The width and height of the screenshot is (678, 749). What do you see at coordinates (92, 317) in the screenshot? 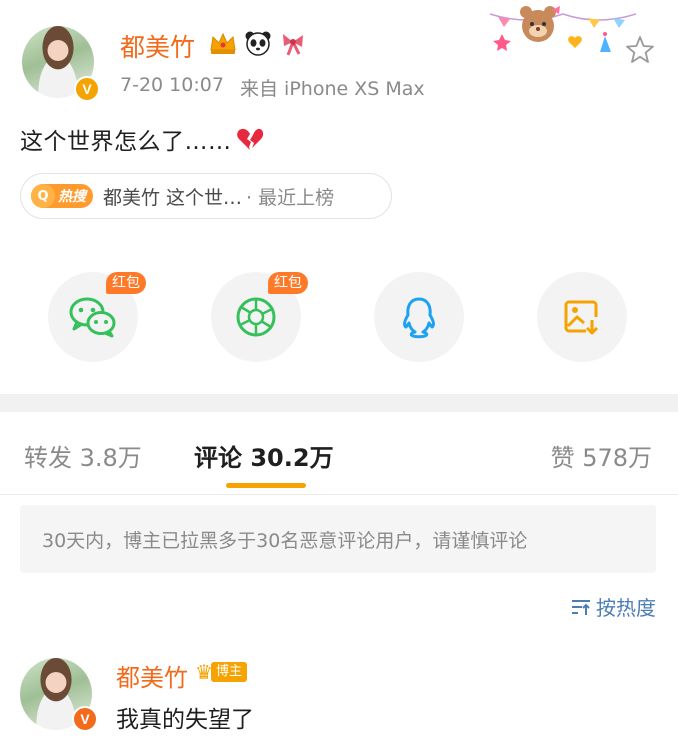
I see `wechat-icon` at bounding box center [92, 317].